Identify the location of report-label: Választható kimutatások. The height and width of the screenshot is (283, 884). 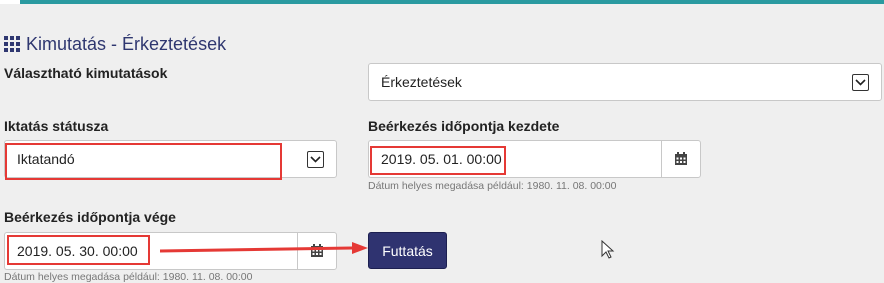
(86, 73).